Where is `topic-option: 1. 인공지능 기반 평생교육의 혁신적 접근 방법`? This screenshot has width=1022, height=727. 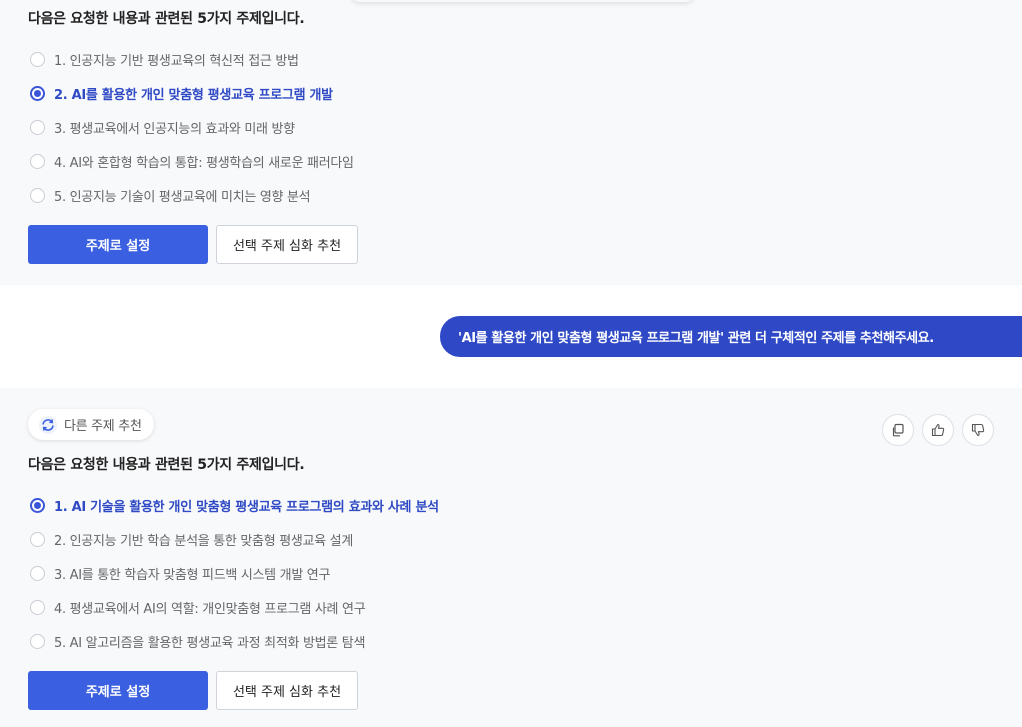 topic-option: 1. 인공지능 기반 평생교육의 혁신적 접근 방법 is located at coordinates (192, 59).